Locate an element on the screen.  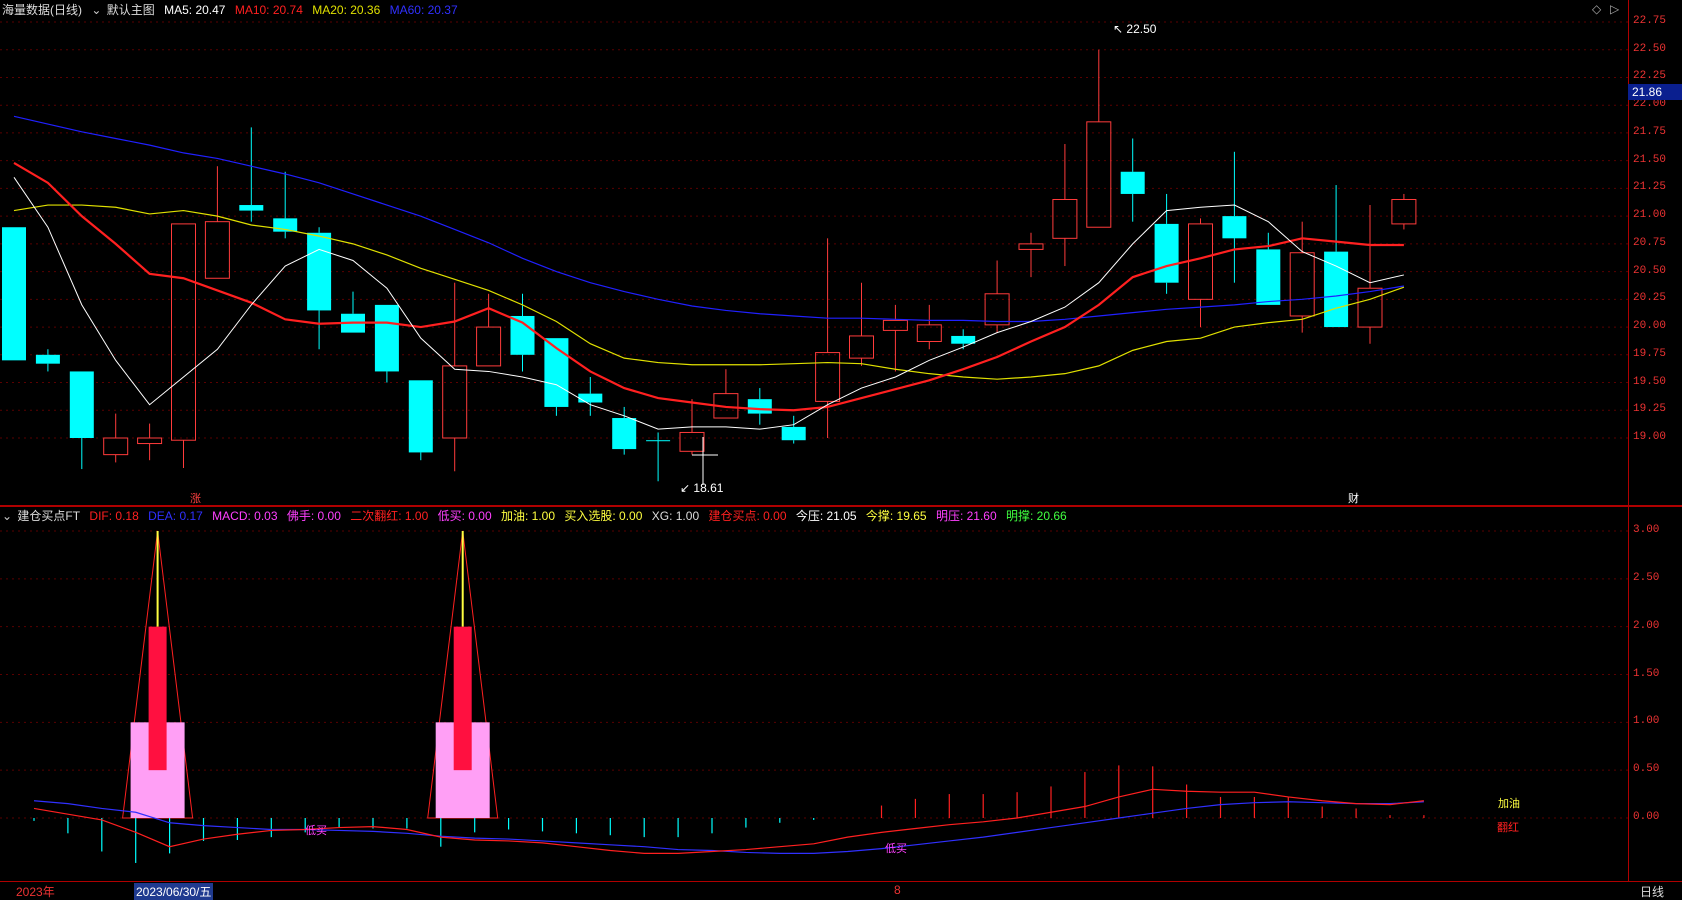
jiayou-value: 加油: 1.00 is located at coordinates (528, 516).